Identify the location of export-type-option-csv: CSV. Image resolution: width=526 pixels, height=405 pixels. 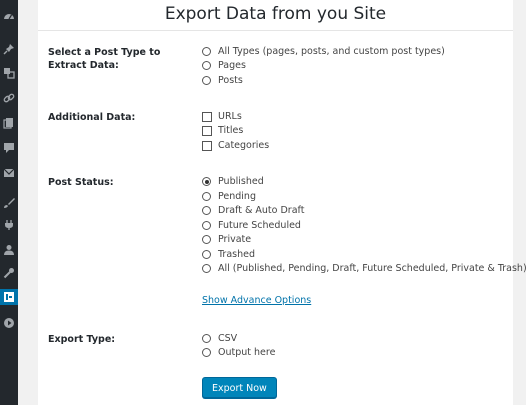
(219, 338).